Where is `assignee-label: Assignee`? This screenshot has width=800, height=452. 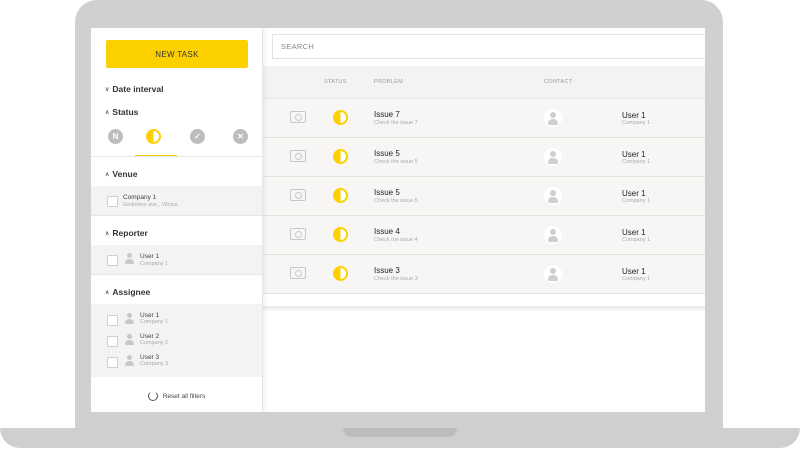
assignee-label: Assignee is located at coordinates (131, 292).